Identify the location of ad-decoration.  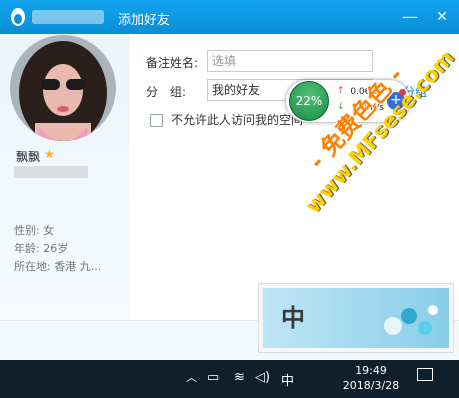
(411, 320).